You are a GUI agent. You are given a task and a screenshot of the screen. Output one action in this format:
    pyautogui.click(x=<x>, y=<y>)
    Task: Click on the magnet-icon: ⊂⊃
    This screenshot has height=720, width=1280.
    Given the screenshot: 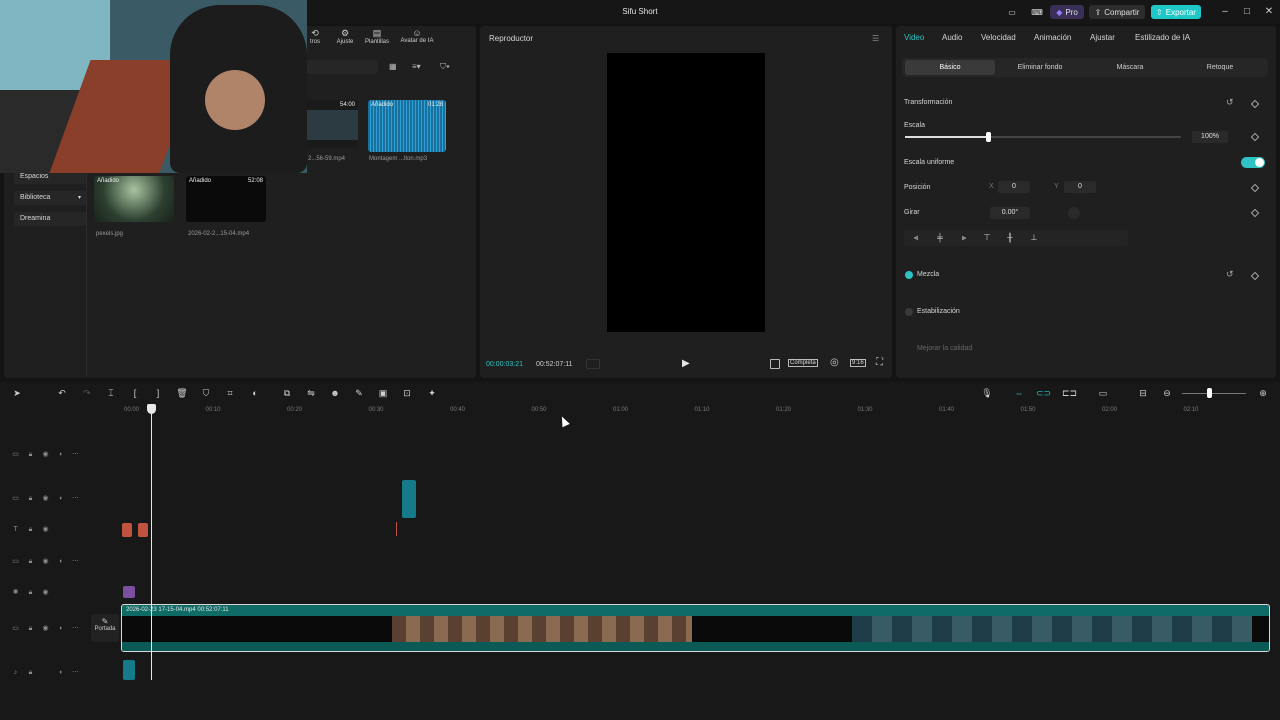 What is the action you would take?
    pyautogui.click(x=1043, y=393)
    